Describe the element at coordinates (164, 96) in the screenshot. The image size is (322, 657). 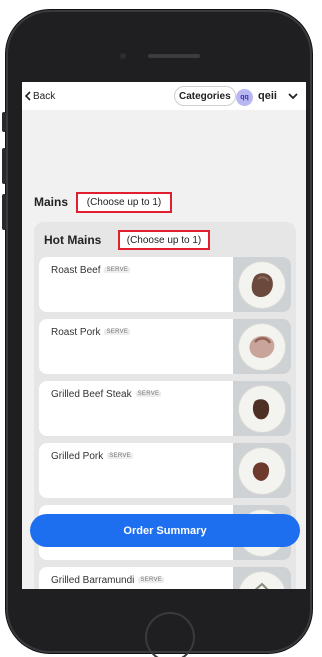
I see `top-bar: Back Categories qq qeii` at that location.